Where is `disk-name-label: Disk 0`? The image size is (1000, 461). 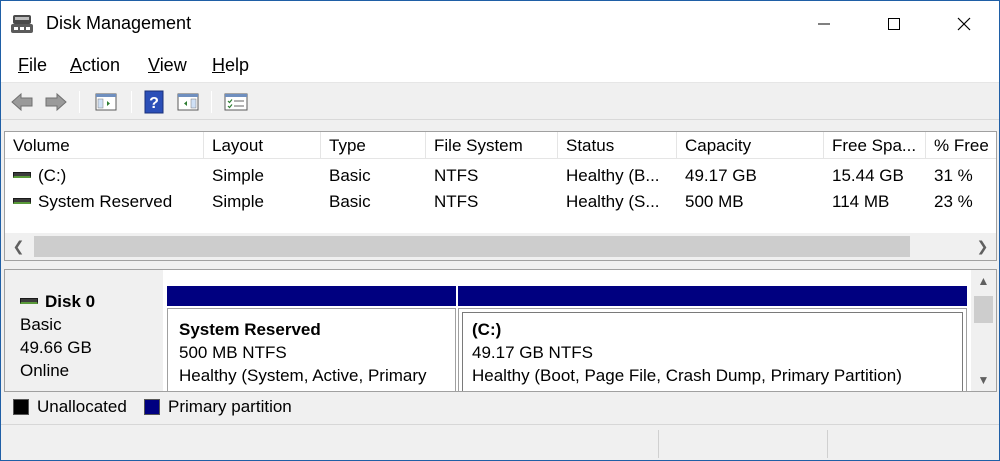 disk-name-label: Disk 0 is located at coordinates (70, 301).